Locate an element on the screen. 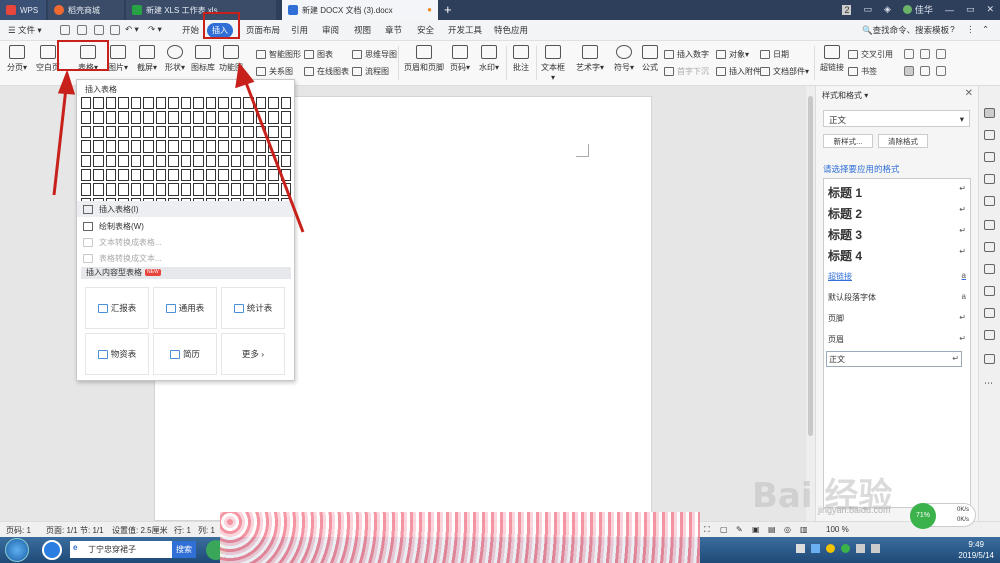  shape-icon is located at coordinates (989, 157).